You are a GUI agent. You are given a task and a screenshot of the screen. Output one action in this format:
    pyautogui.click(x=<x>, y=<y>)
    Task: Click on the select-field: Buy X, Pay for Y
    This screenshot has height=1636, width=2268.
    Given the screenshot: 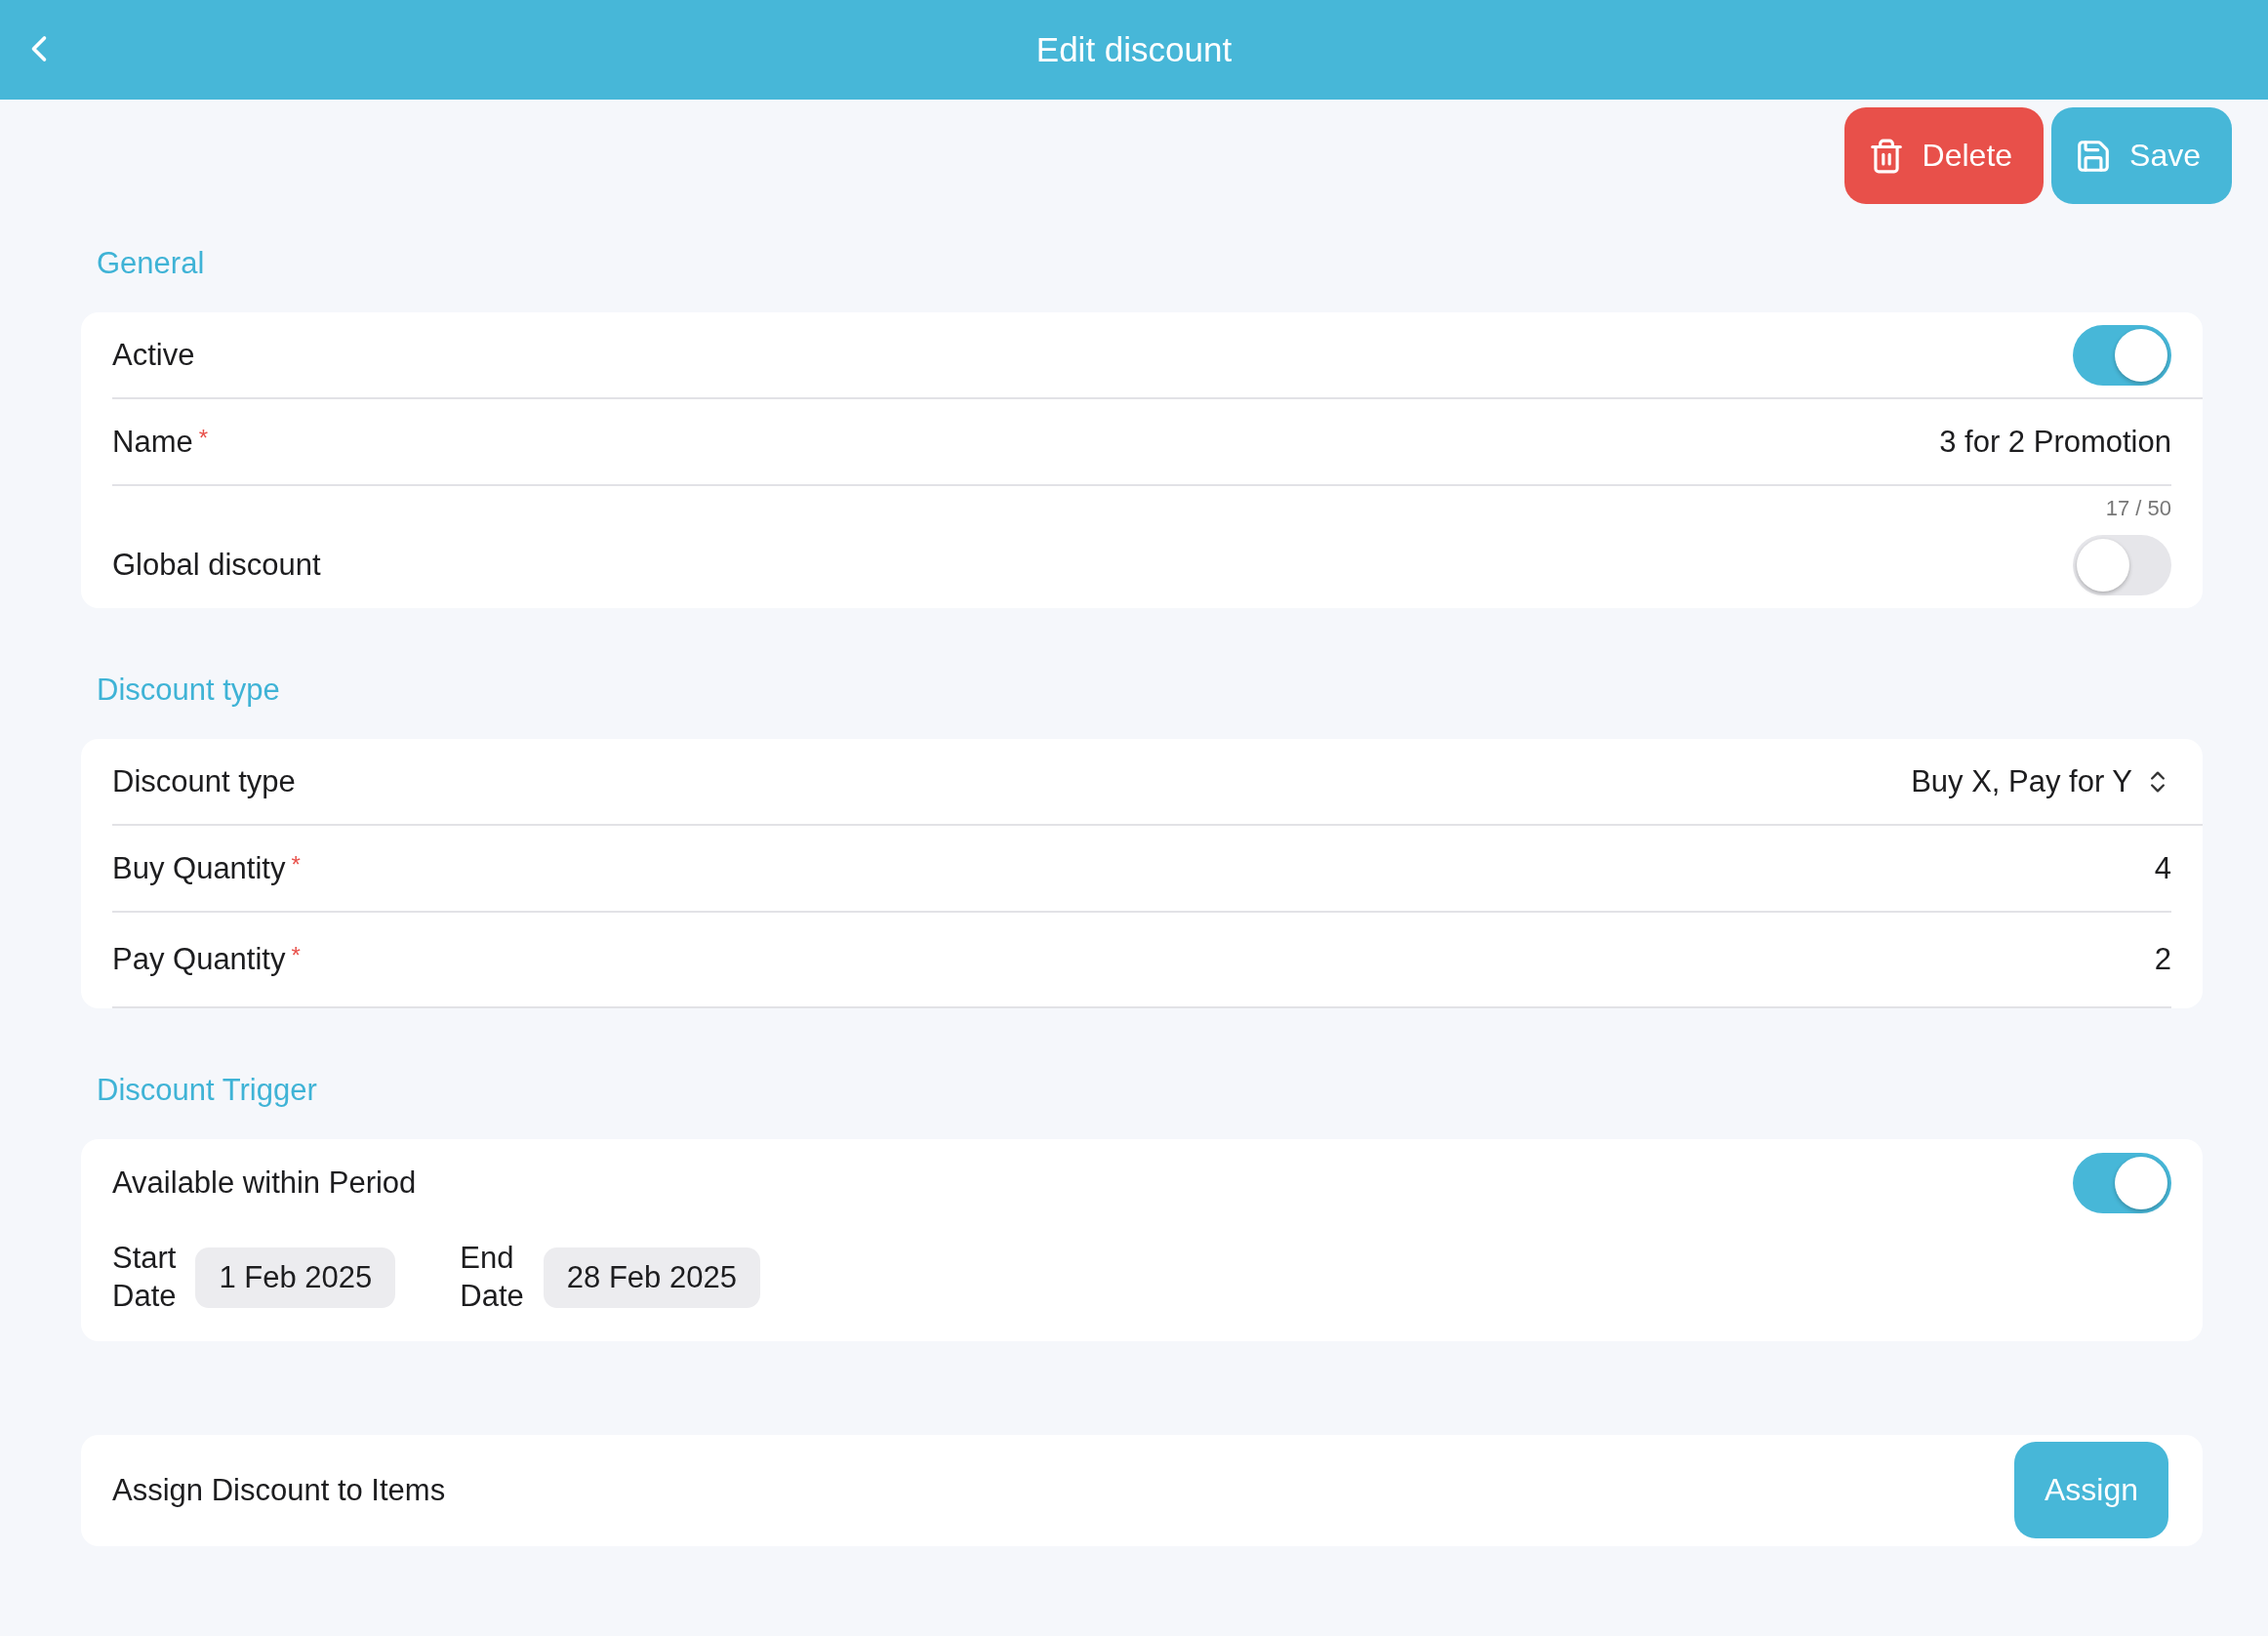 What is the action you would take?
    pyautogui.click(x=2041, y=781)
    